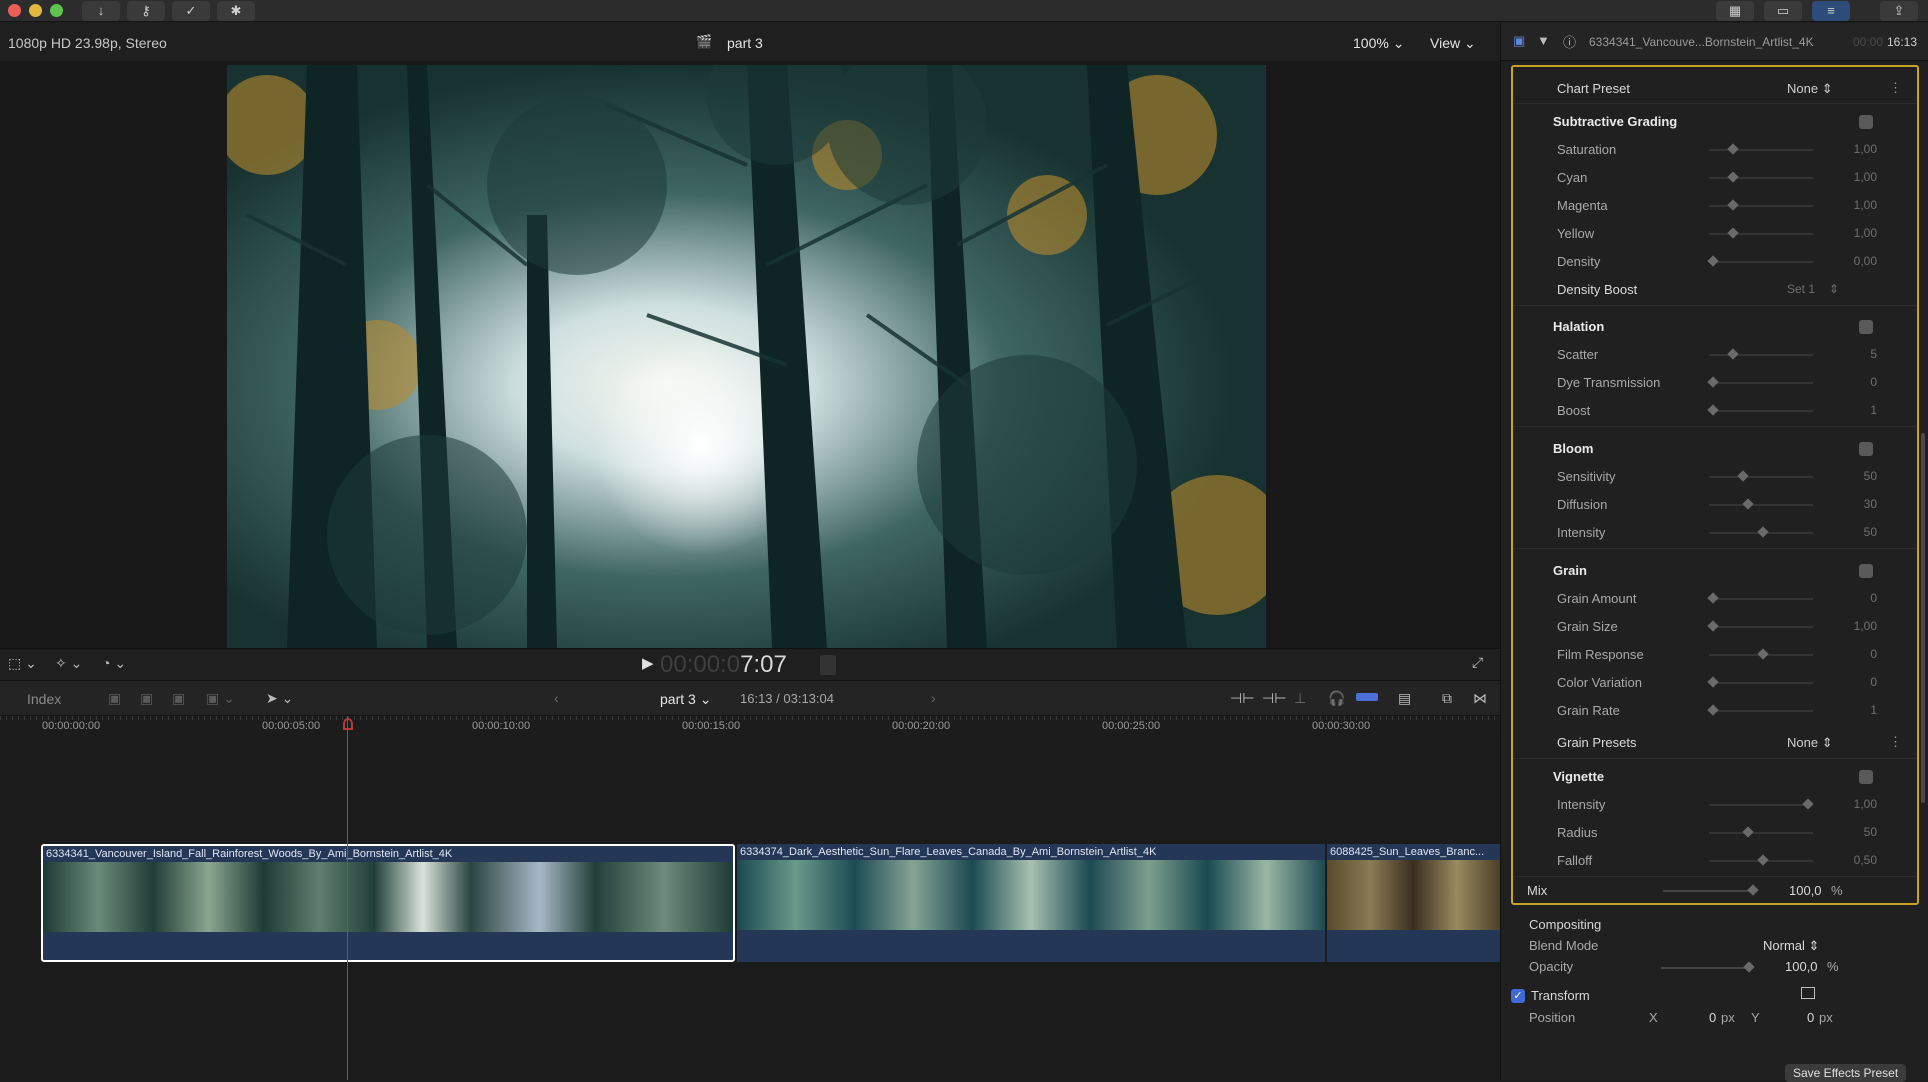 The height and width of the screenshot is (1082, 1928). Describe the element at coordinates (22, 664) in the screenshot. I see `transform-tool-icon: ⬚ ⌄` at that location.